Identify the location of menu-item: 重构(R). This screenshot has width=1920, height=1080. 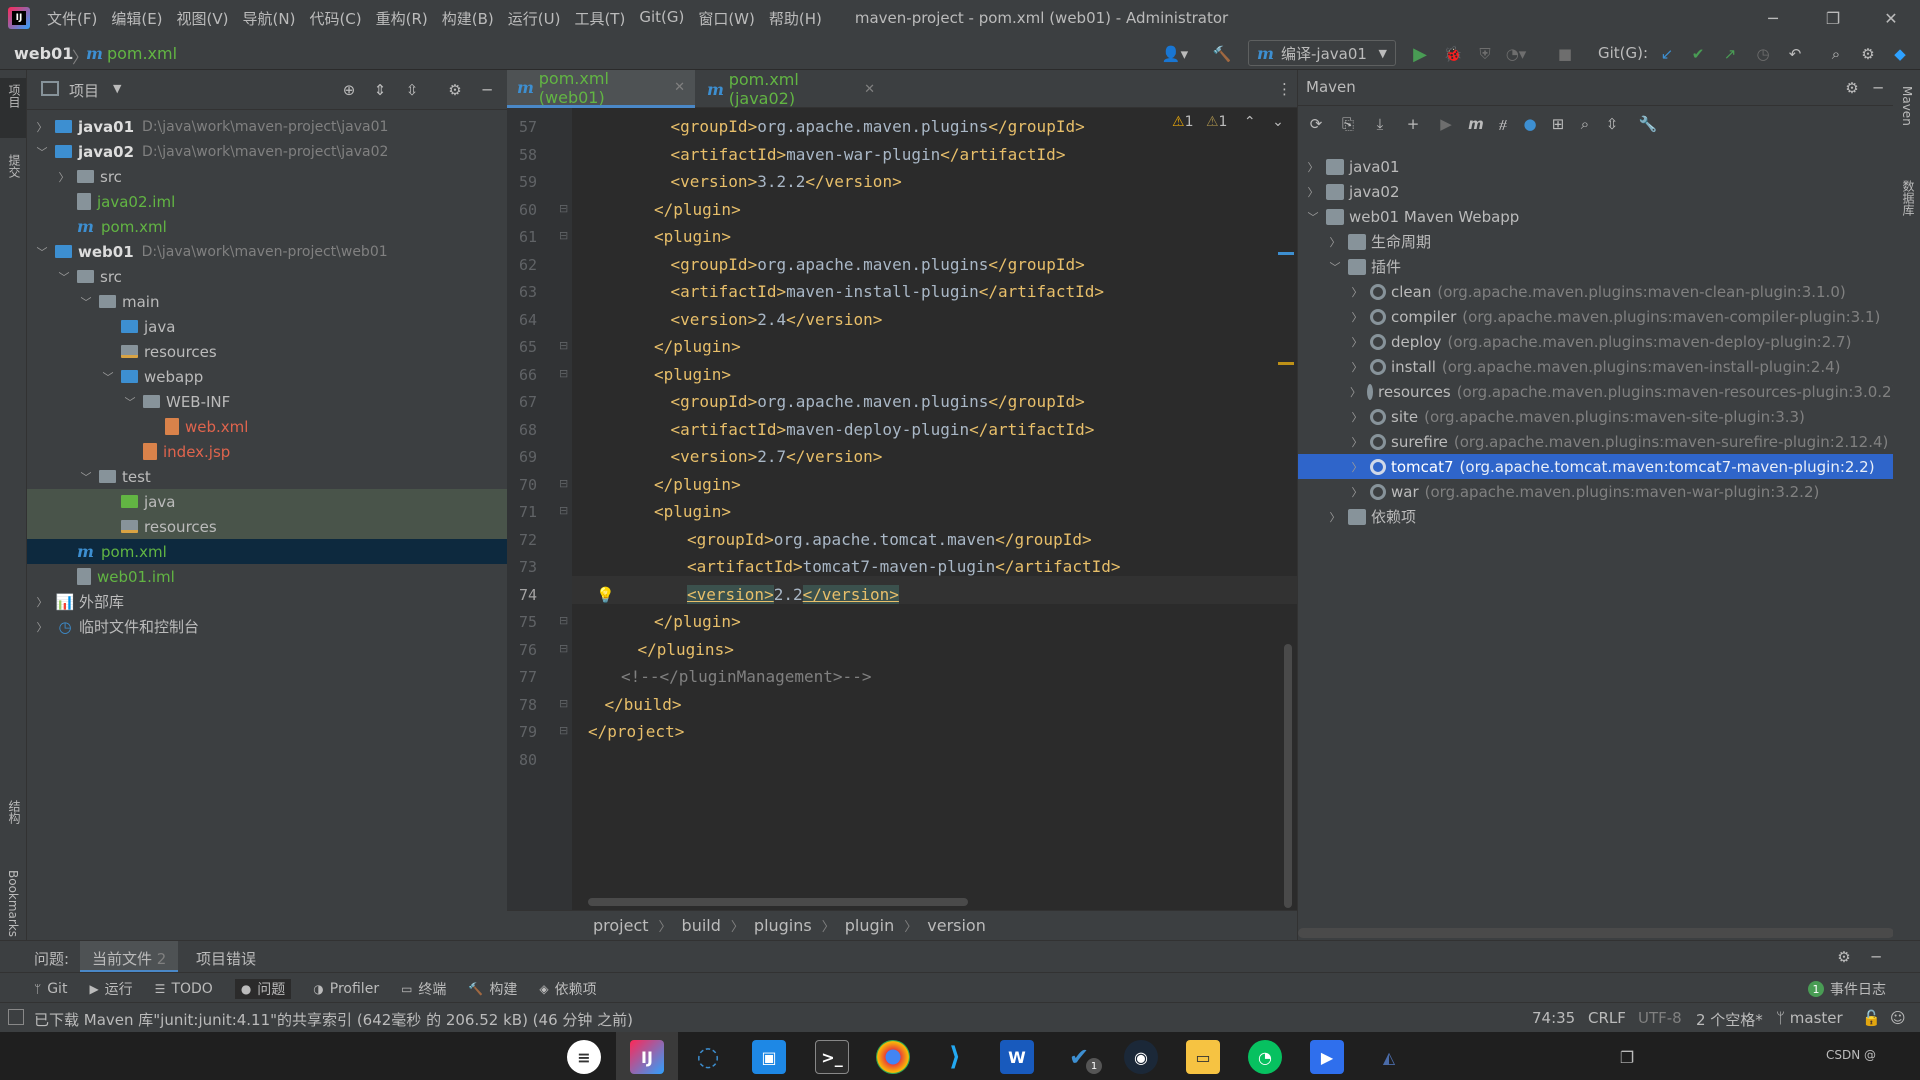
(402, 18).